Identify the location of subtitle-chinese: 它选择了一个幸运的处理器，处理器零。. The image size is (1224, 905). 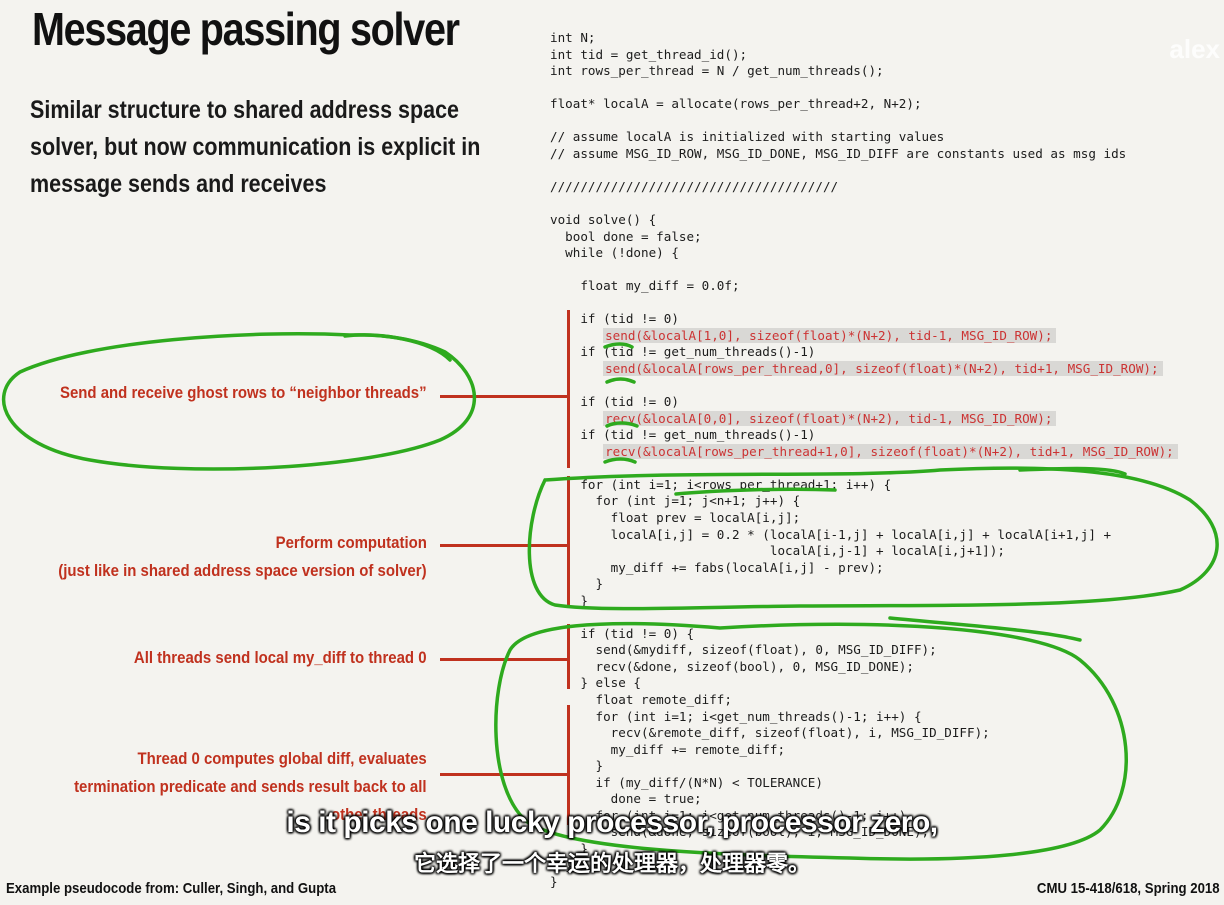
(611, 863).